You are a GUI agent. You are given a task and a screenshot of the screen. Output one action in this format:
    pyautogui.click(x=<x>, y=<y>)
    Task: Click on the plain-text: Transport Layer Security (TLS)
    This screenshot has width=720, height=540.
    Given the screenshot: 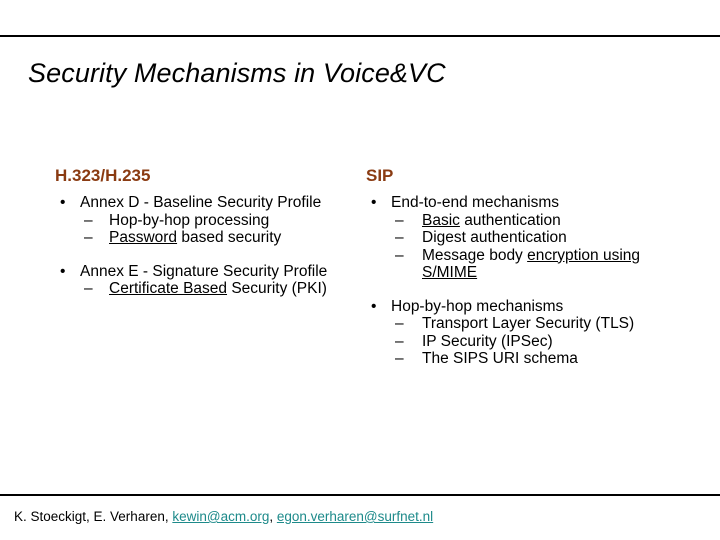 What is the action you would take?
    pyautogui.click(x=528, y=323)
    